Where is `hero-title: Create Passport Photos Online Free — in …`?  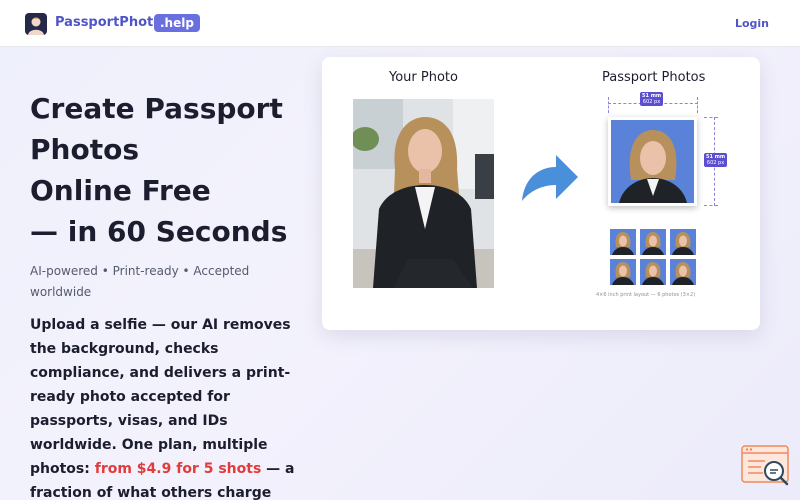
hero-title: Create Passport Photos Online Free — in … is located at coordinates (170, 170).